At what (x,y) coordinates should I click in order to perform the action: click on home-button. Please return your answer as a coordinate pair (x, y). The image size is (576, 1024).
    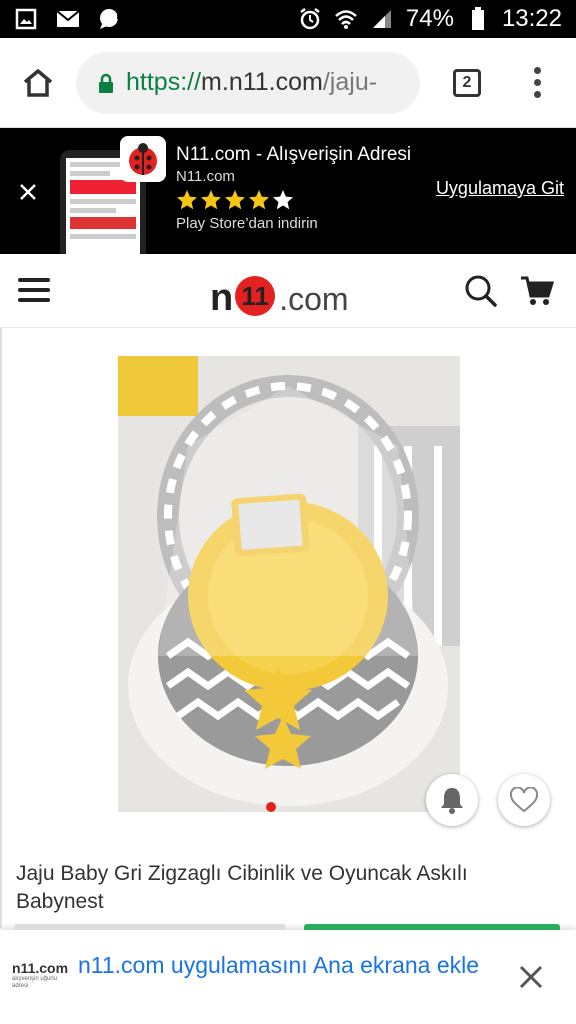
    Looking at the image, I should click on (38, 83).